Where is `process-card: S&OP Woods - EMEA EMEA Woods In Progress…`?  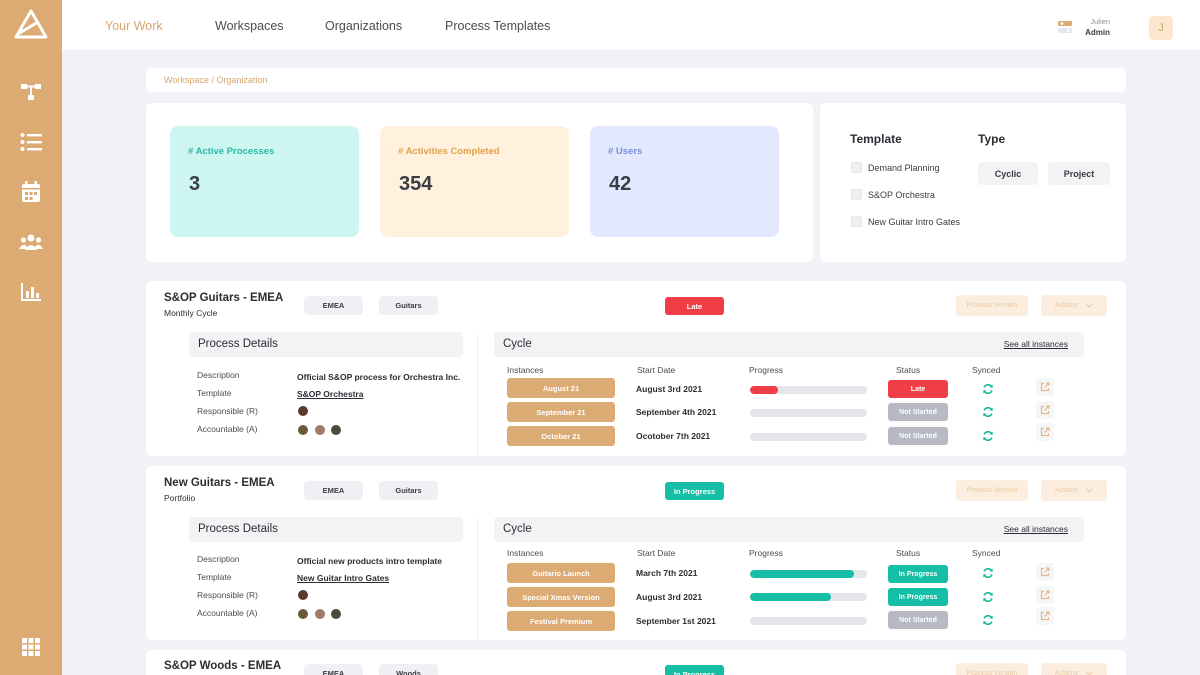 process-card: S&OP Woods - EMEA EMEA Woods In Progress… is located at coordinates (636, 662).